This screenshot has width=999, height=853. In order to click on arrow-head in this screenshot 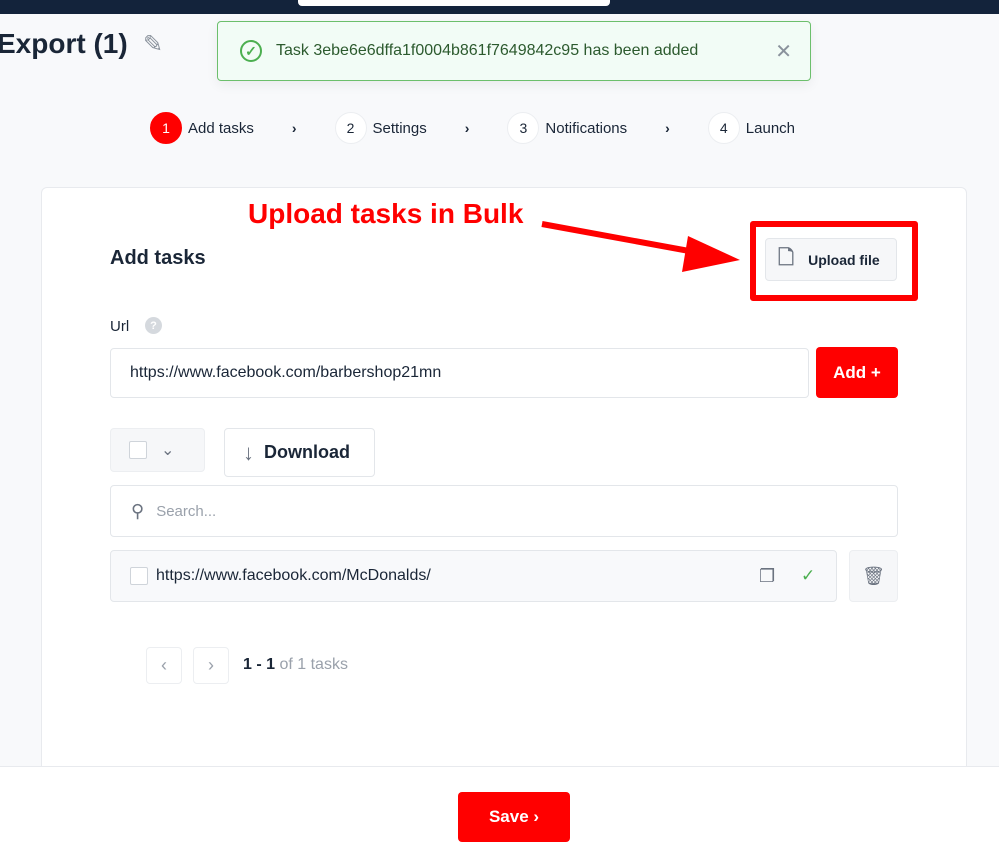, I will do `click(711, 254)`.